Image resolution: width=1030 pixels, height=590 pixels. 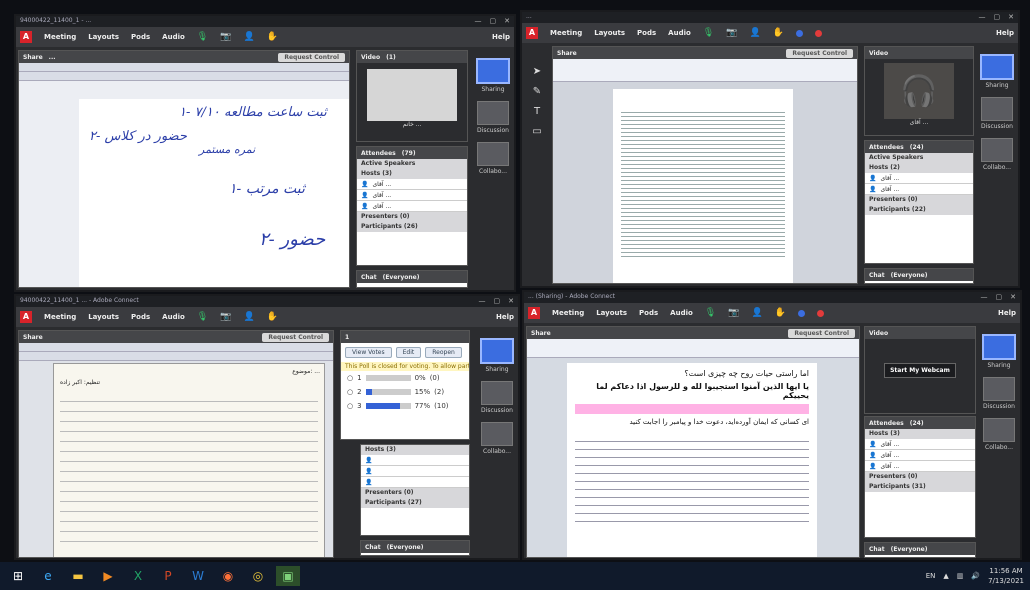 What do you see at coordinates (288, 576) in the screenshot?
I see `connect-app-icon: ▣` at bounding box center [288, 576].